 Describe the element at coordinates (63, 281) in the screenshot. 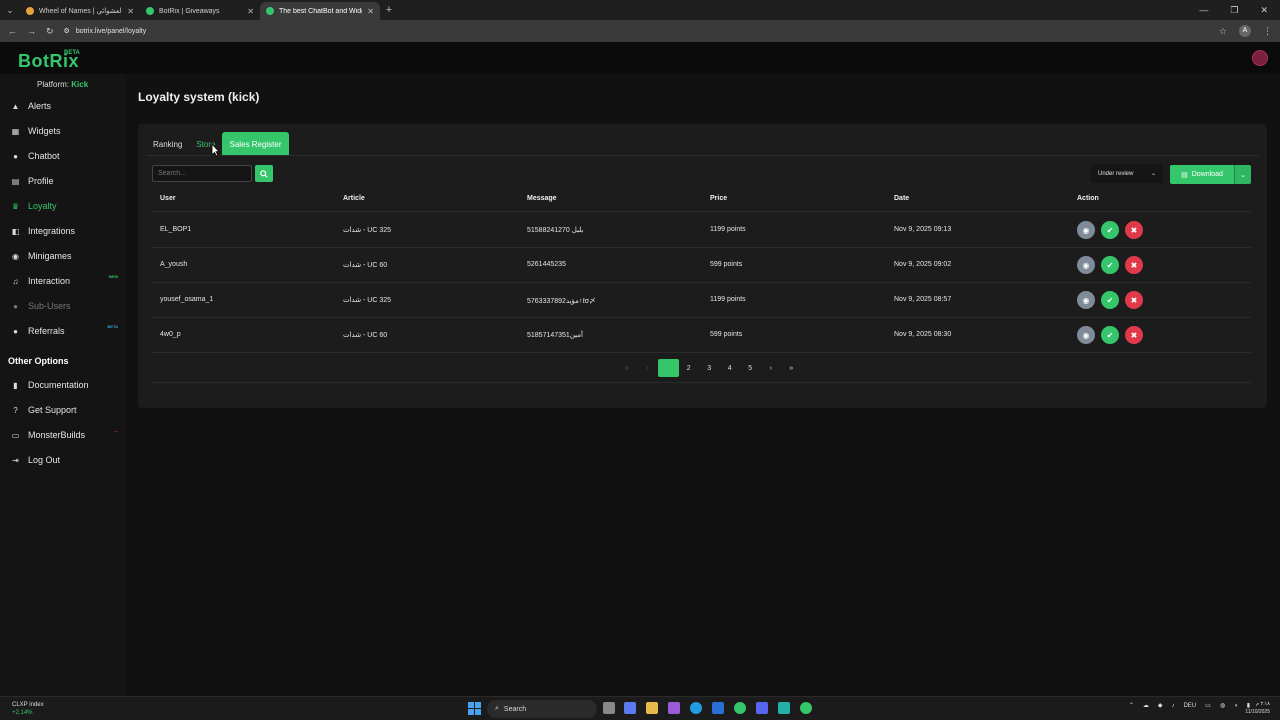

I see `sidebar-item-interaction: ♫ Interaction NEW` at that location.